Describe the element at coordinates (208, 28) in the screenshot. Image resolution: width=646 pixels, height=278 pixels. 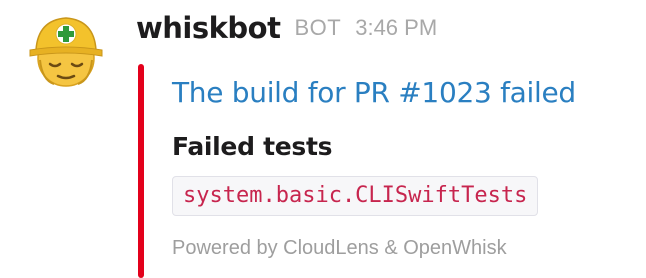
I see `sender-name: whiskbot` at that location.